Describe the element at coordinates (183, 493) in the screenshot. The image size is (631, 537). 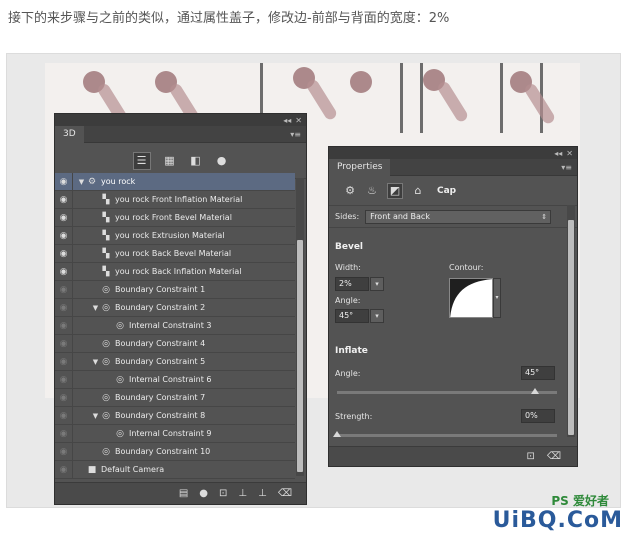
I see `render-settings-icon: ▤` at that location.